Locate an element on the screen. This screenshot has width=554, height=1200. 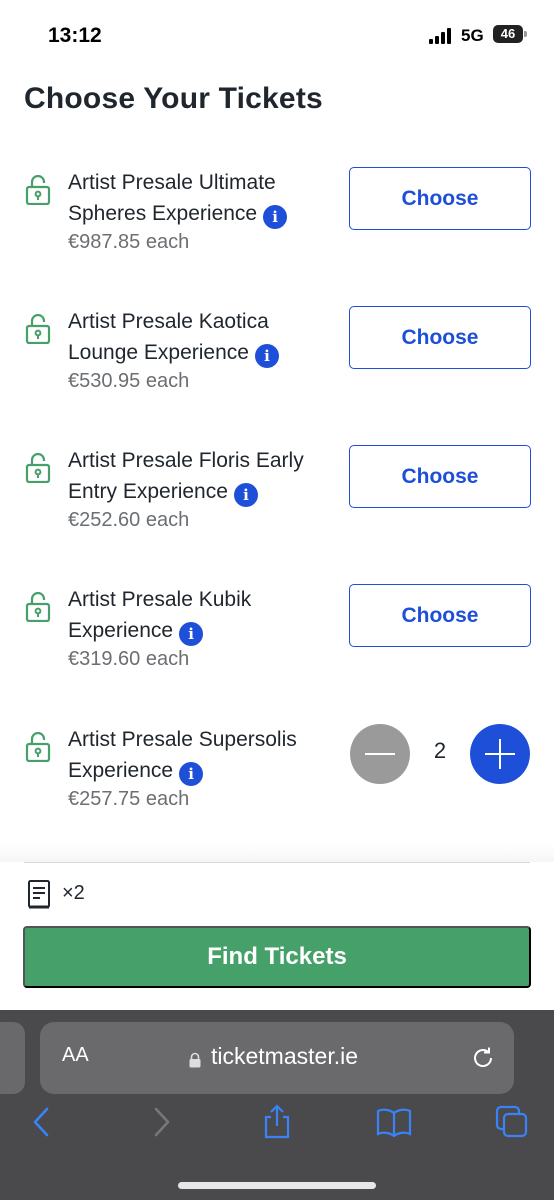
ticket-price: €530.95 each is located at coordinates (129, 381).